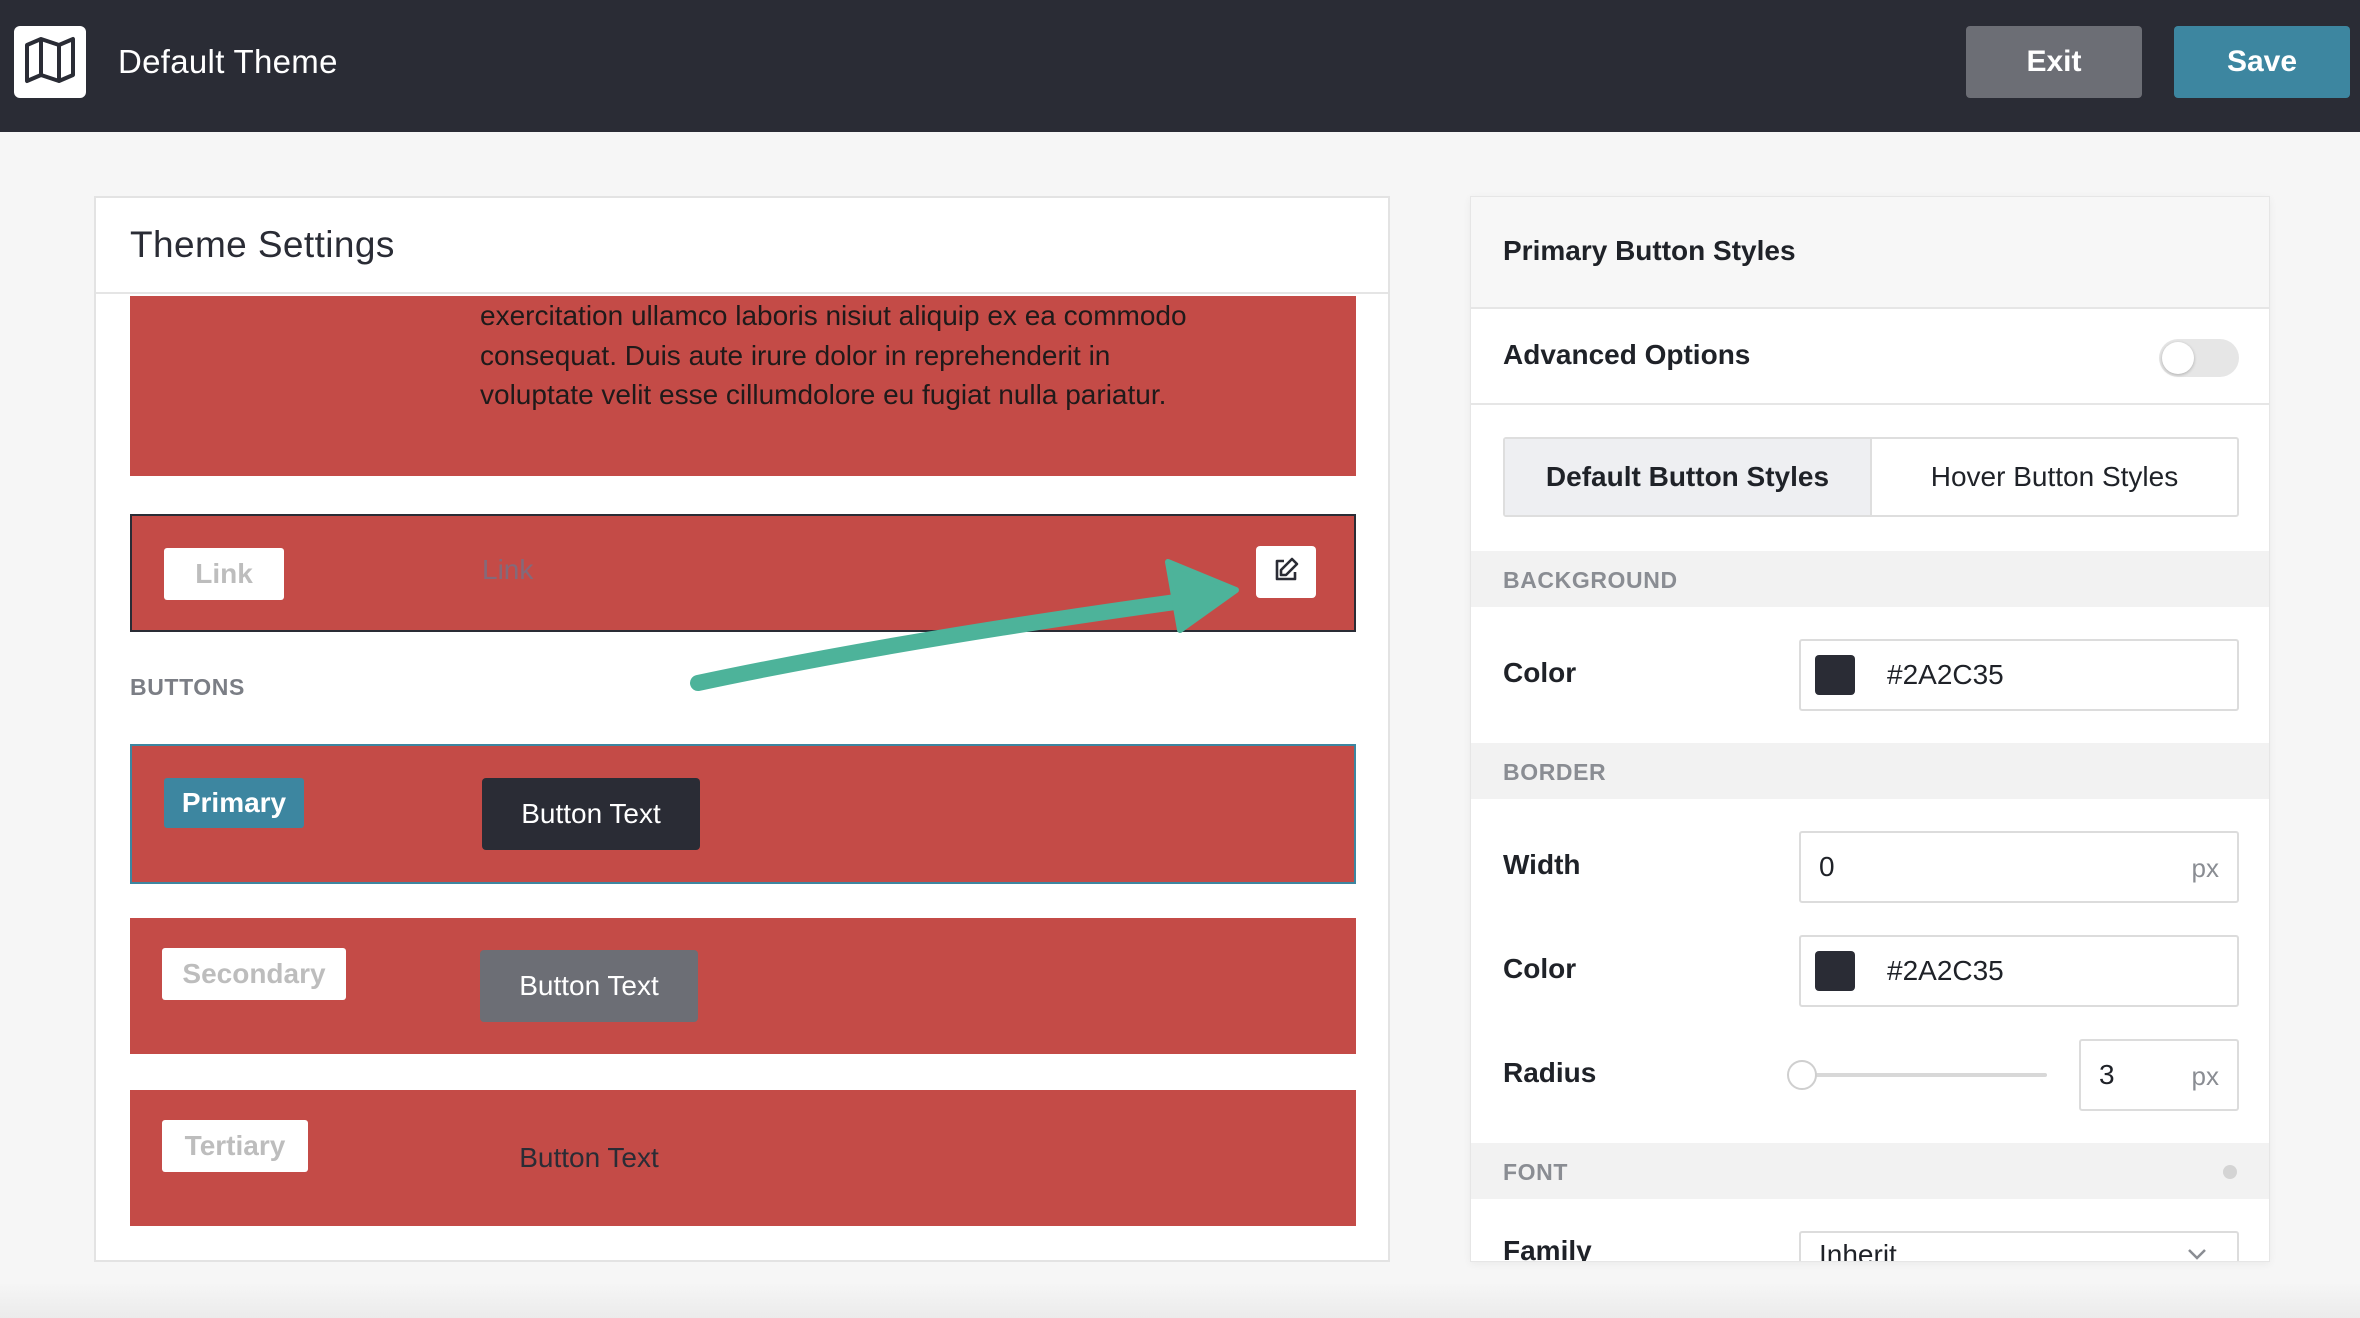  I want to click on primary-button-style-block: Primary Button Text, so click(743, 814).